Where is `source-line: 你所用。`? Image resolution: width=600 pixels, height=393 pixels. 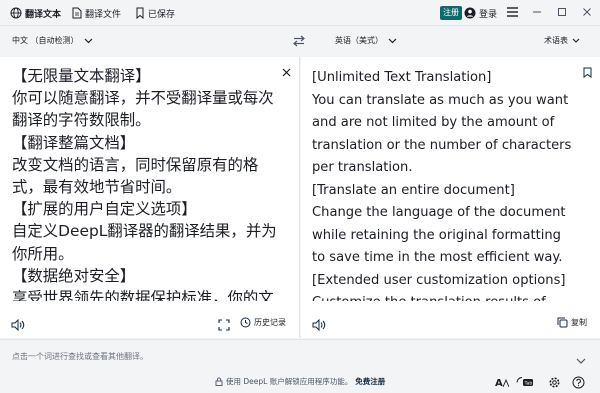 source-line: 你所用。 is located at coordinates (43, 253).